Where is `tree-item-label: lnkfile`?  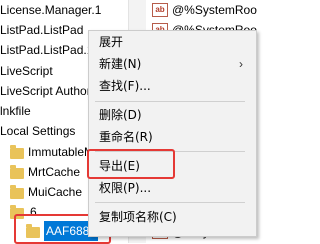
tree-item-label: lnkfile is located at coordinates (15, 111).